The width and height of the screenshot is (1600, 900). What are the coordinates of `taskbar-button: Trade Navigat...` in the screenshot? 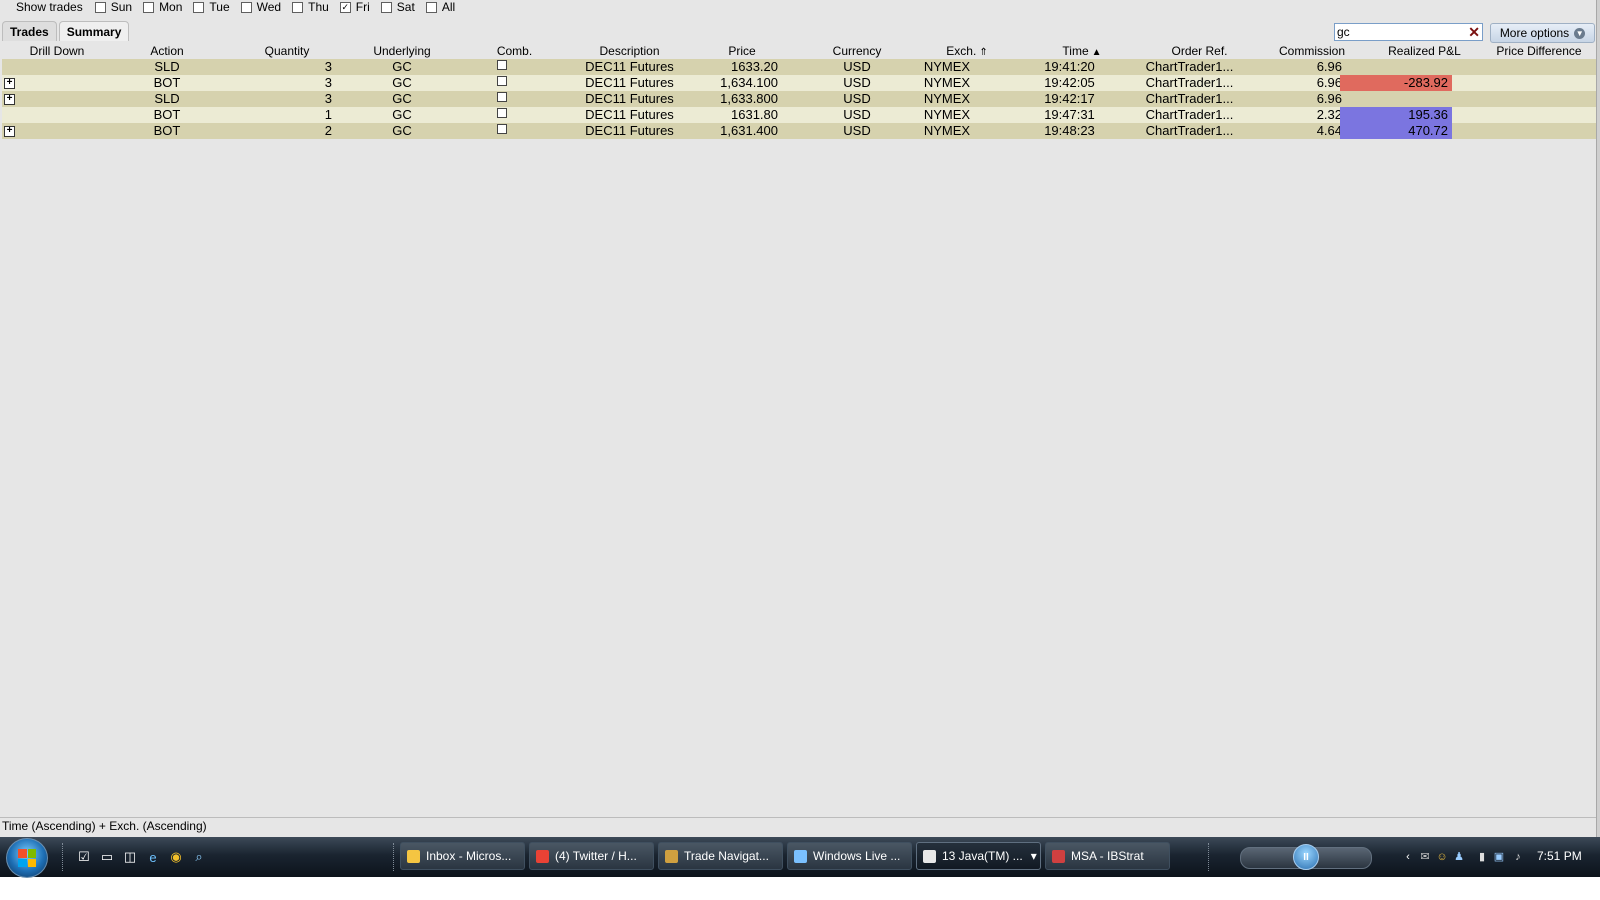 It's located at (720, 856).